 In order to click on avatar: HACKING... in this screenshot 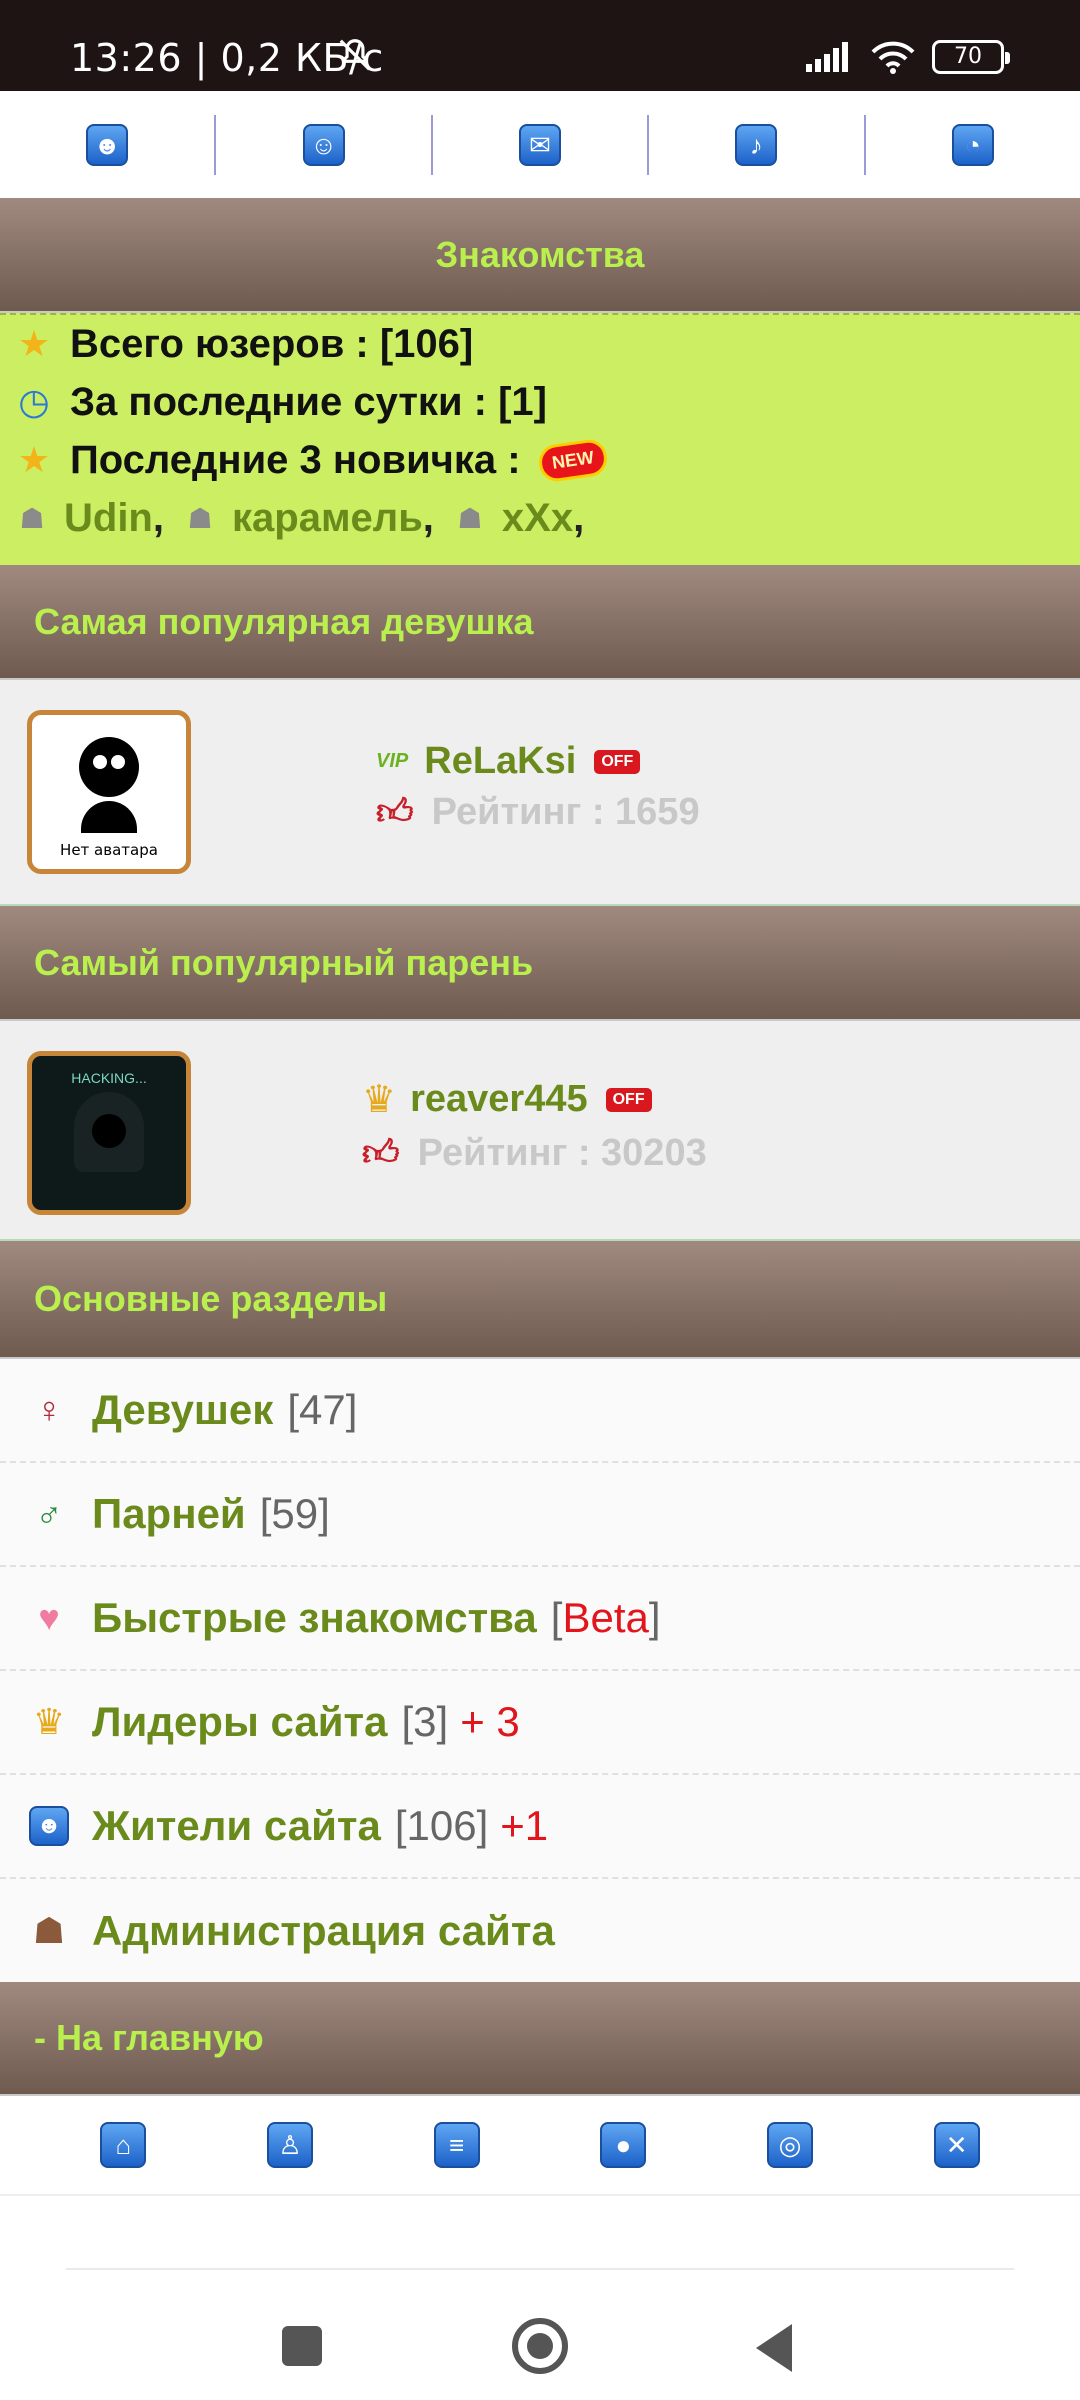, I will do `click(109, 1133)`.